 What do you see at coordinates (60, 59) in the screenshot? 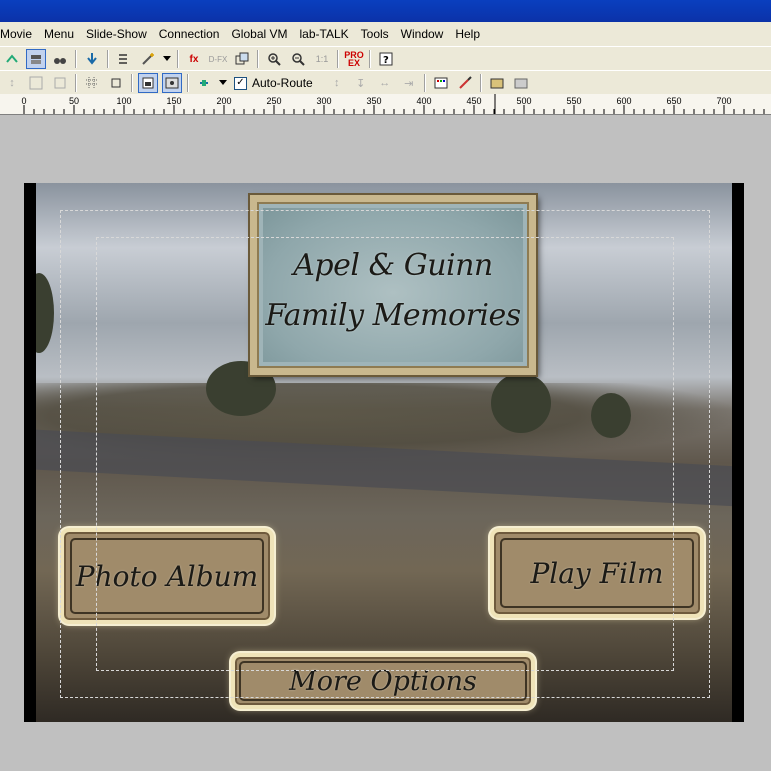
I see `binoculars-icon` at bounding box center [60, 59].